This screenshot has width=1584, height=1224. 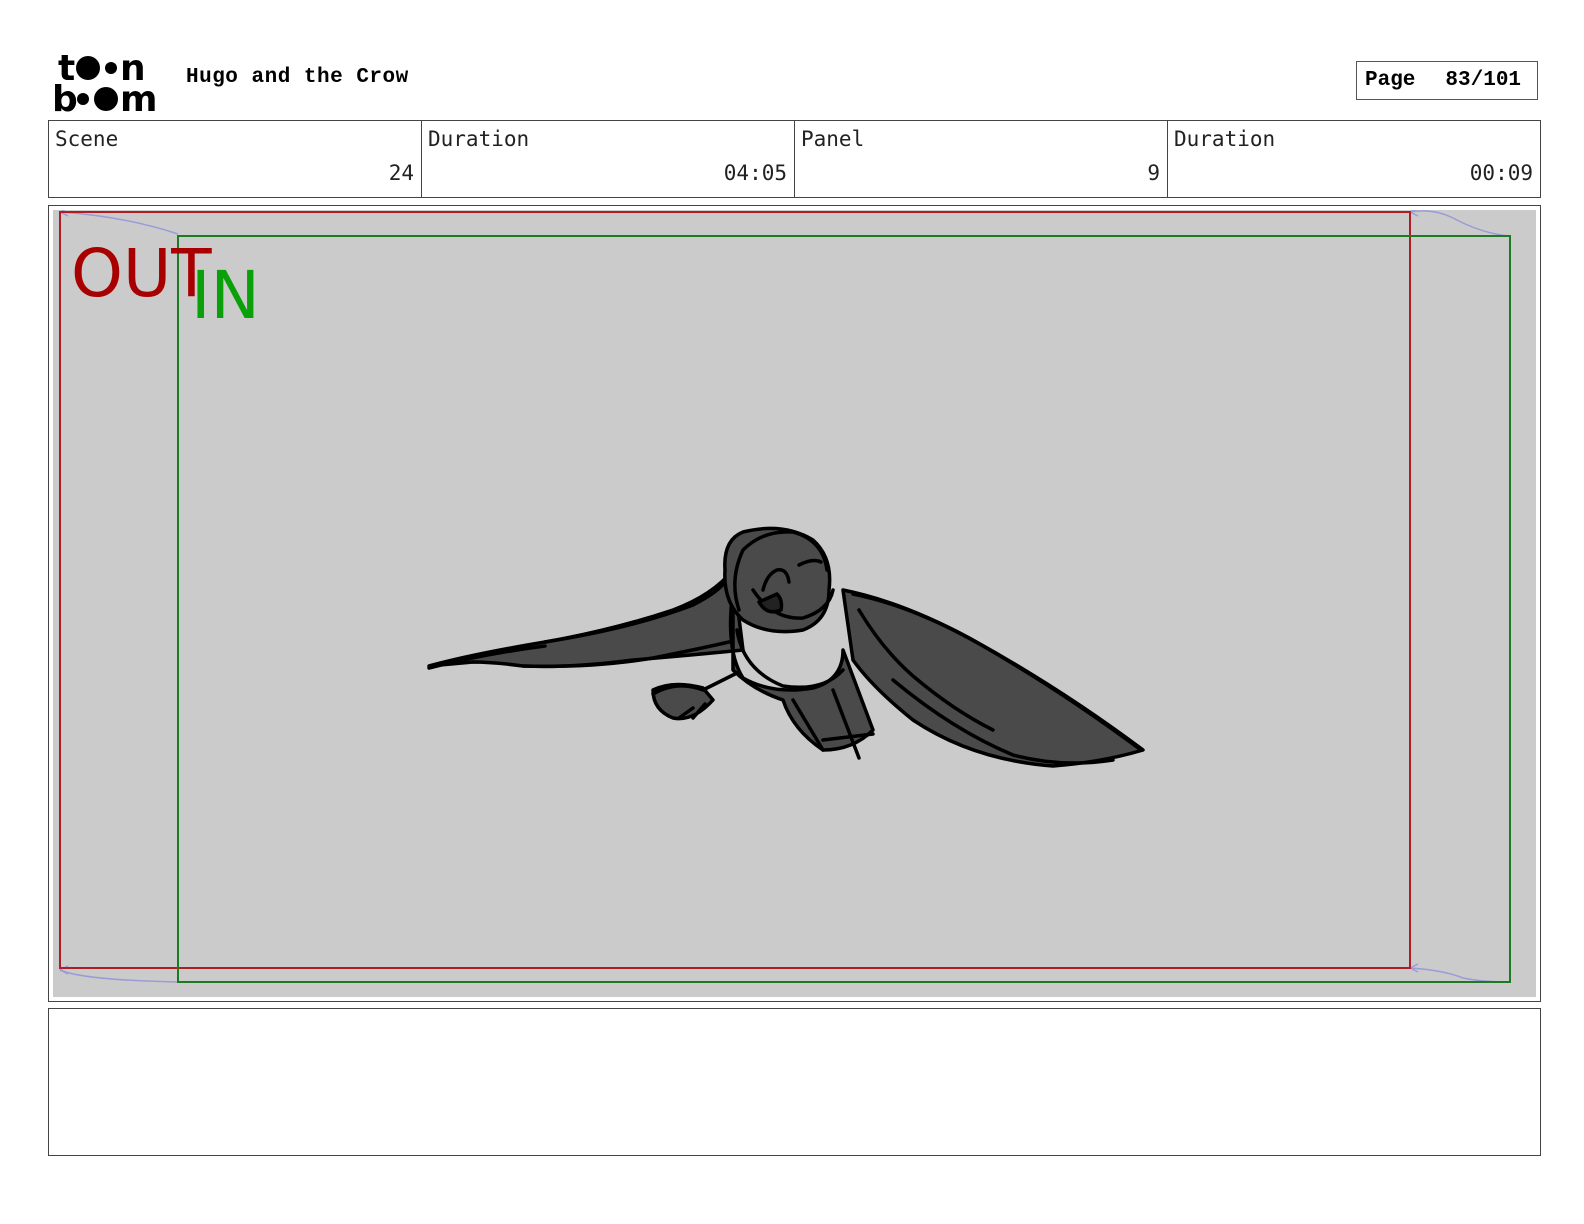 I want to click on page-number: 83/101, so click(x=1483, y=80).